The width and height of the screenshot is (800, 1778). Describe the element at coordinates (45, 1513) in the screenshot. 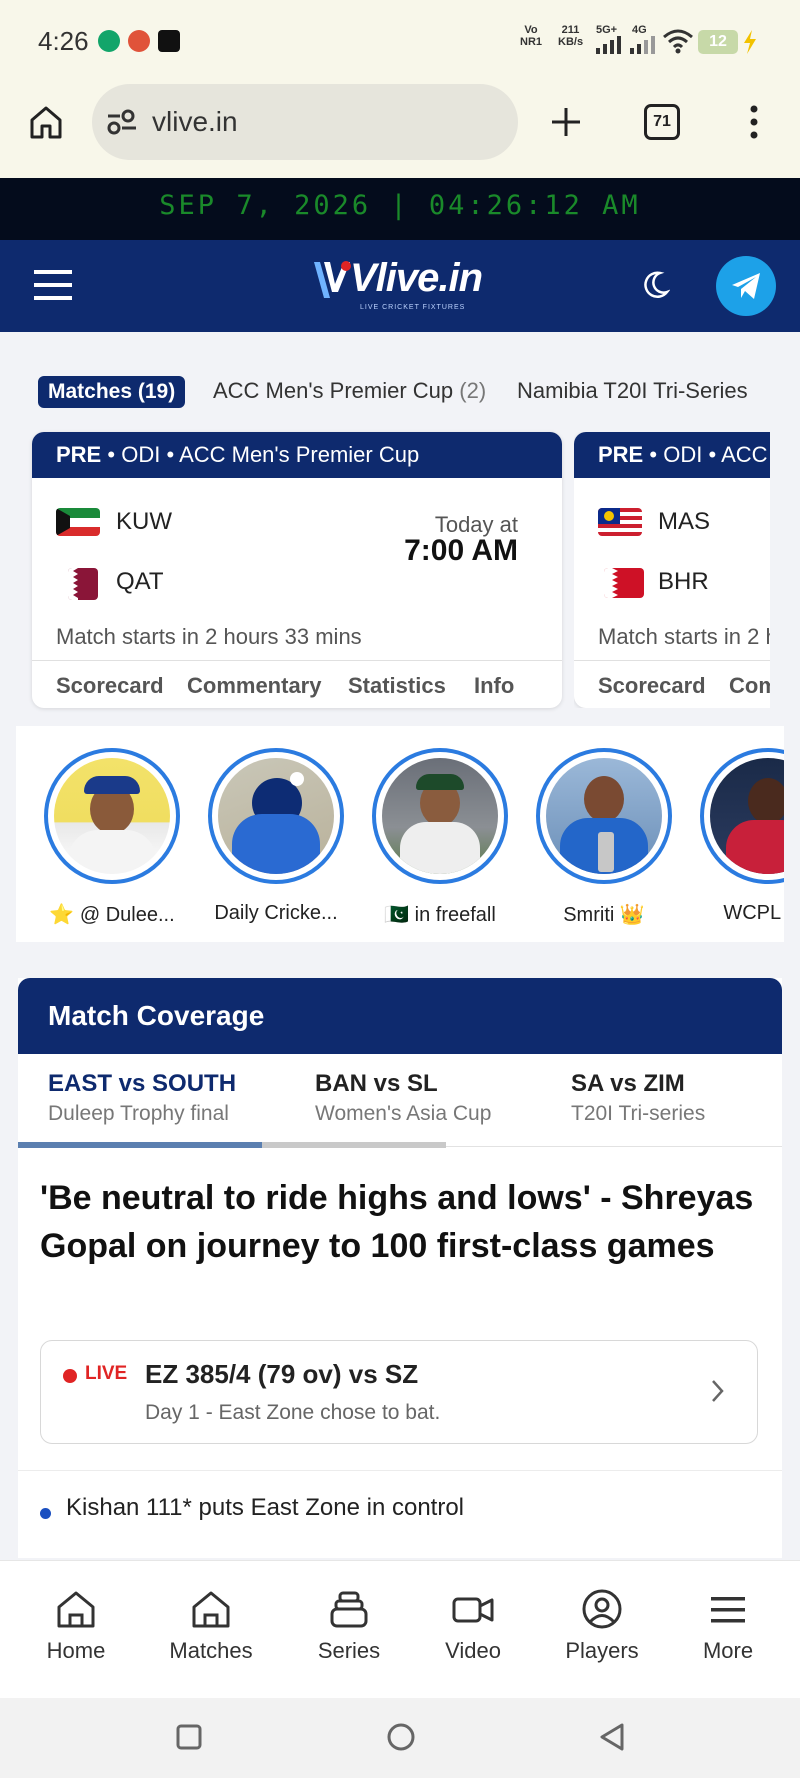

I see `bullet-icon` at that location.